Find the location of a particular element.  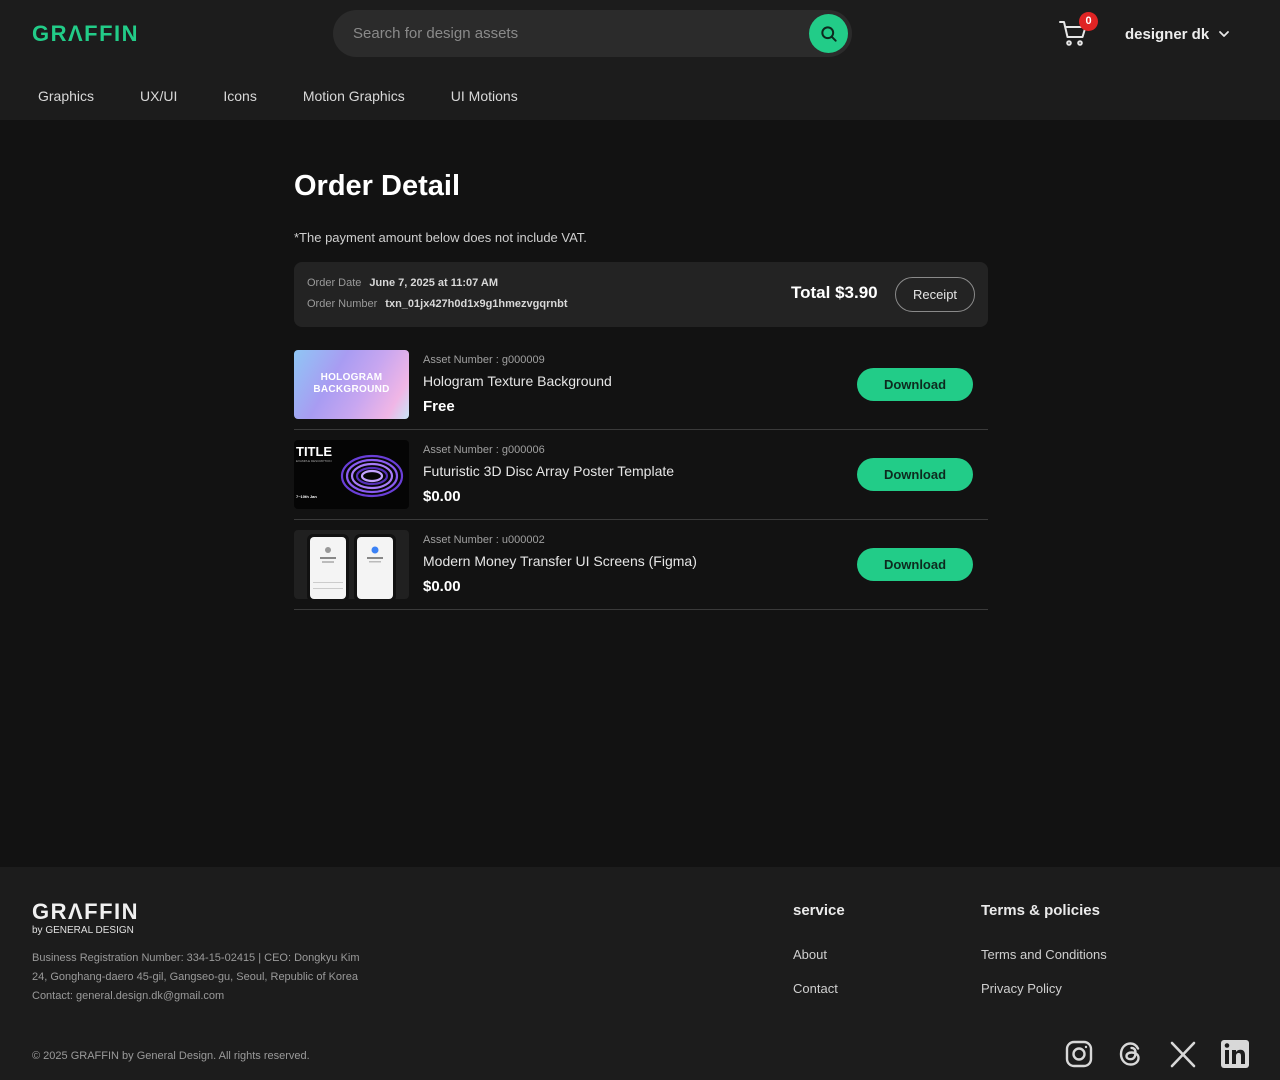

footer-link-privacy: Privacy Policy is located at coordinates (1021, 988).